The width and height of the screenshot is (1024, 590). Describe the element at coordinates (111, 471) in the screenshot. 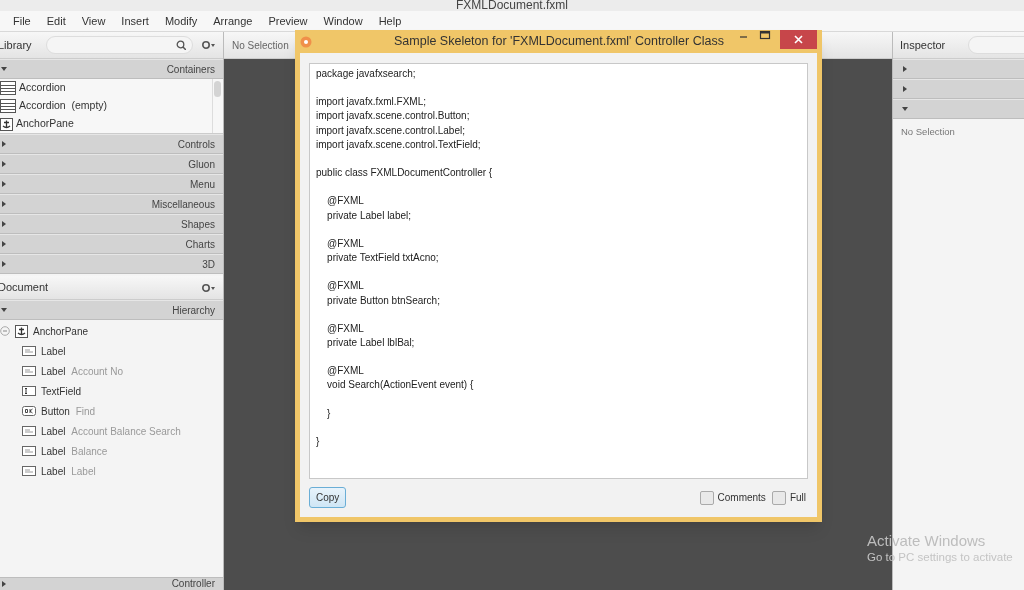

I see `tree-item: Label Label` at that location.